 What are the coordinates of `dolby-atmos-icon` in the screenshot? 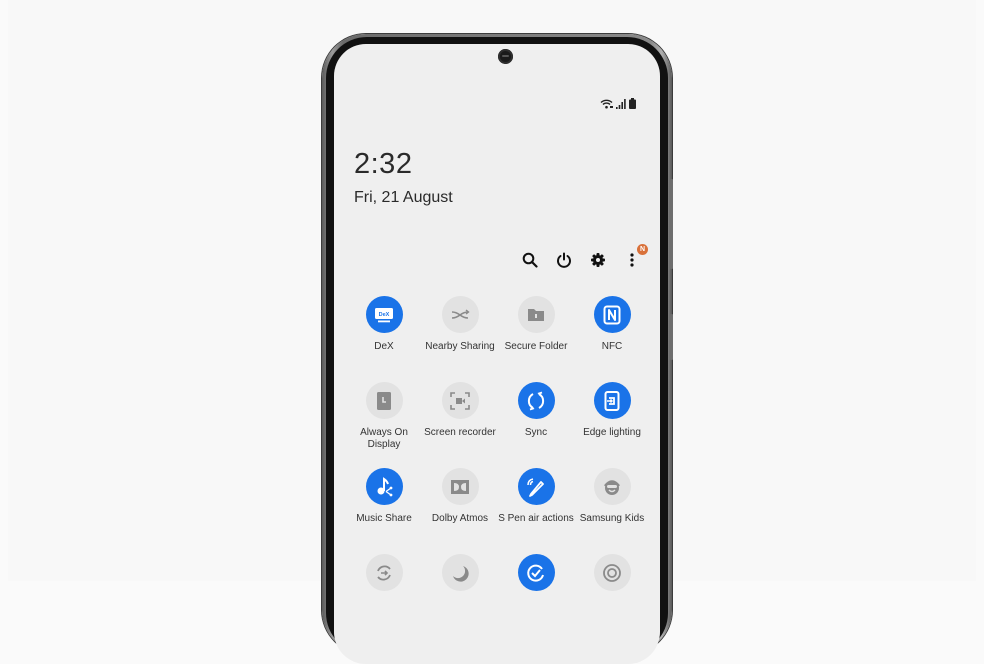 It's located at (460, 486).